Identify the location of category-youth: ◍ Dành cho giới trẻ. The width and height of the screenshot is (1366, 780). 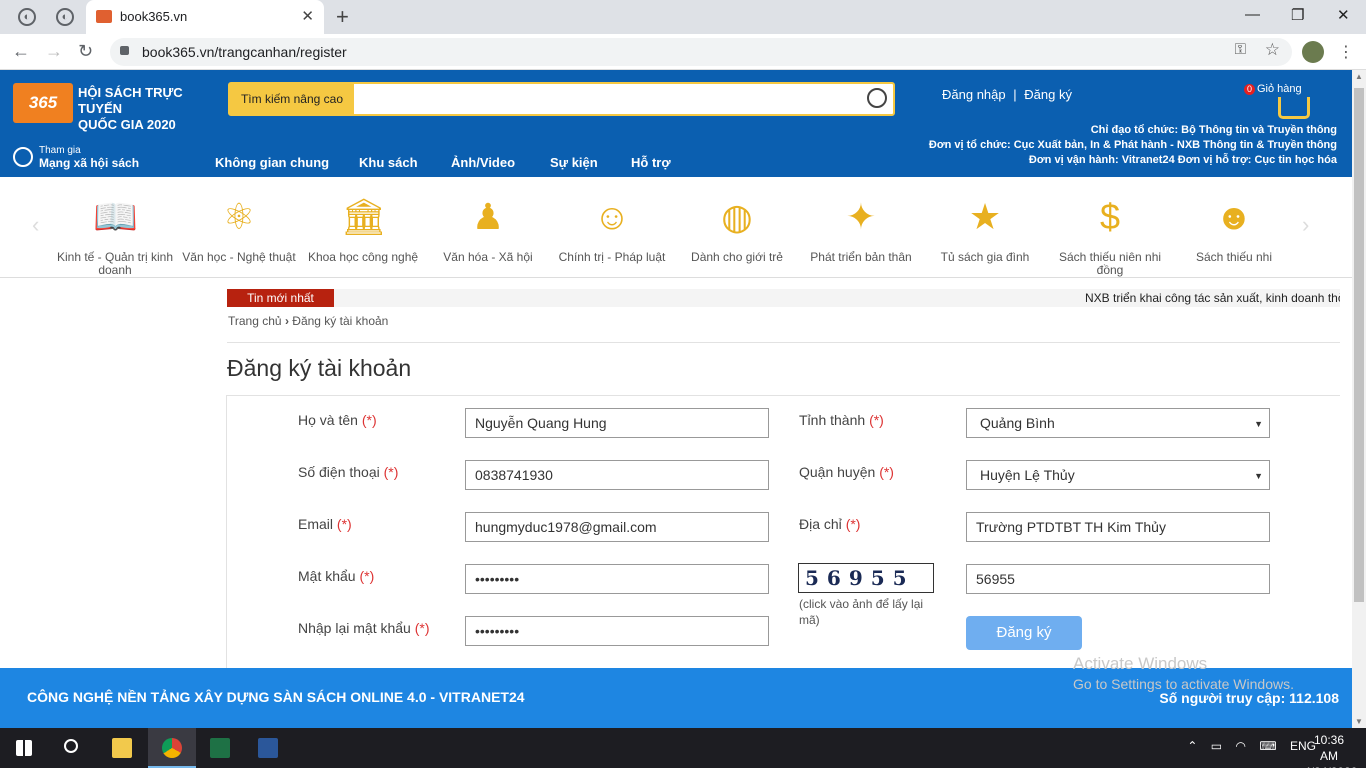
(737, 229).